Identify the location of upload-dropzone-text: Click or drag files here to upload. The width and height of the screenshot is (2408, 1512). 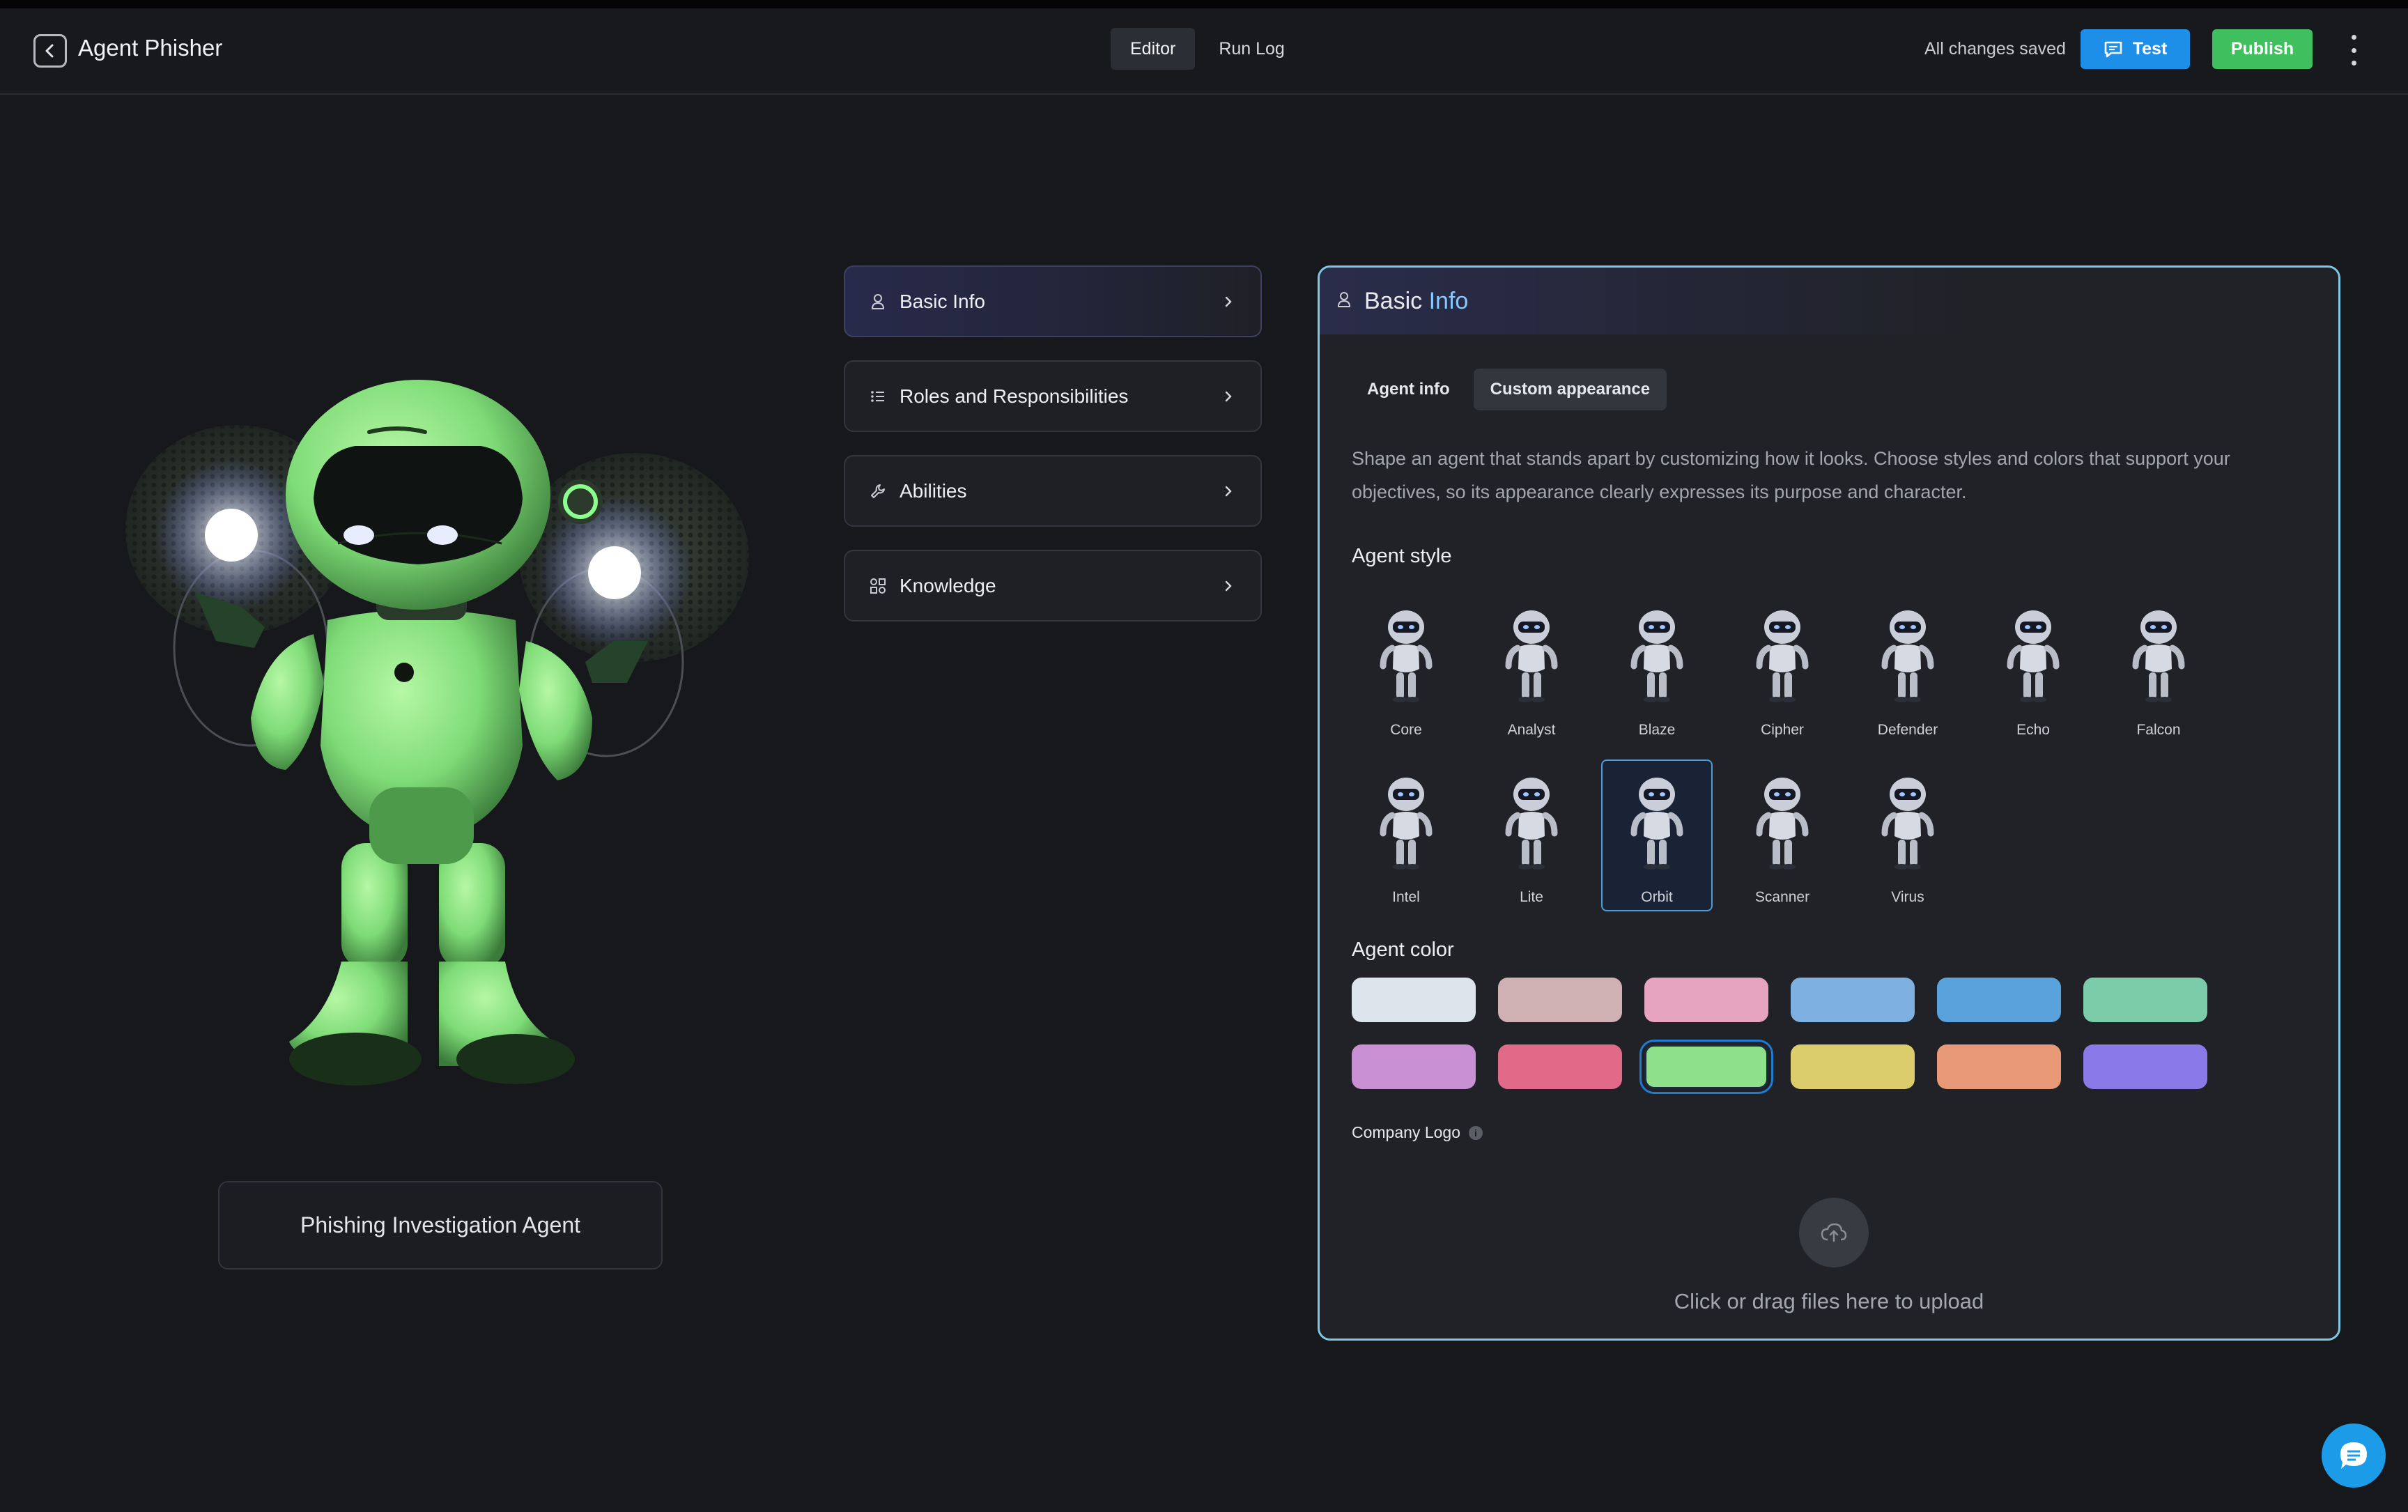
(1829, 1301).